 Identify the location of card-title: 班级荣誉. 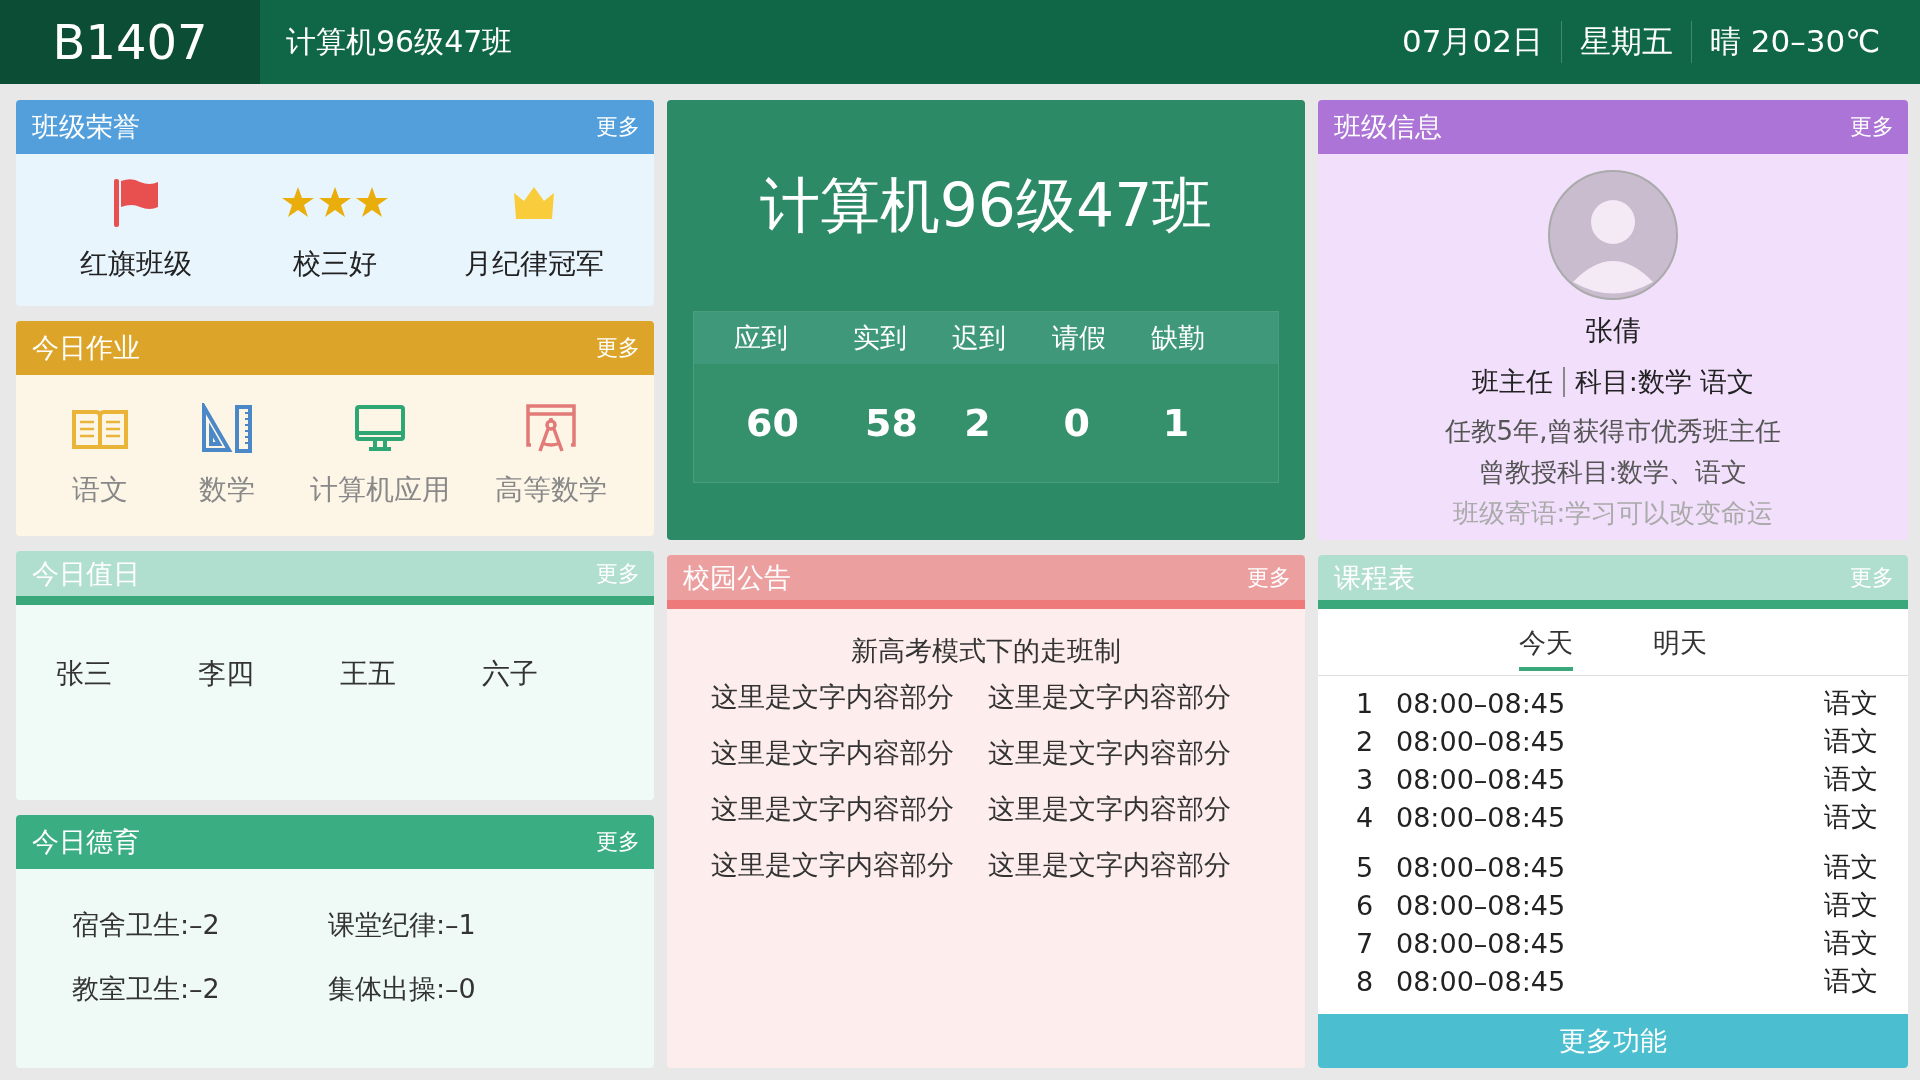
(86, 127).